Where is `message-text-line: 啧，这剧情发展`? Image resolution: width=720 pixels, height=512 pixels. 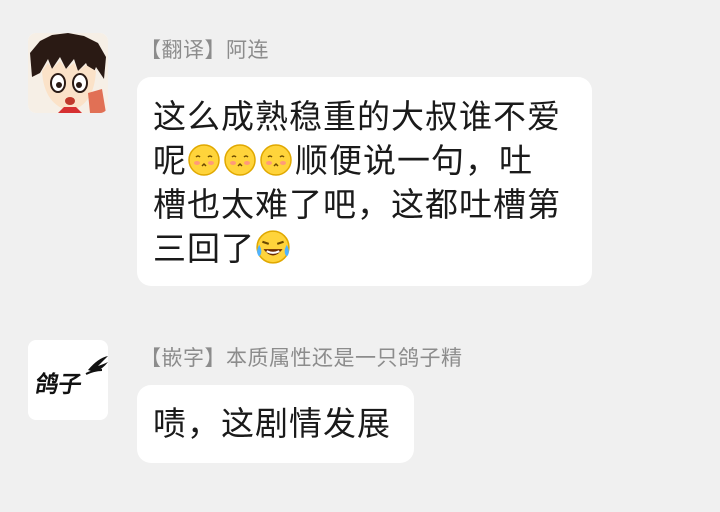 message-text-line: 啧，这剧情发展 is located at coordinates (272, 423).